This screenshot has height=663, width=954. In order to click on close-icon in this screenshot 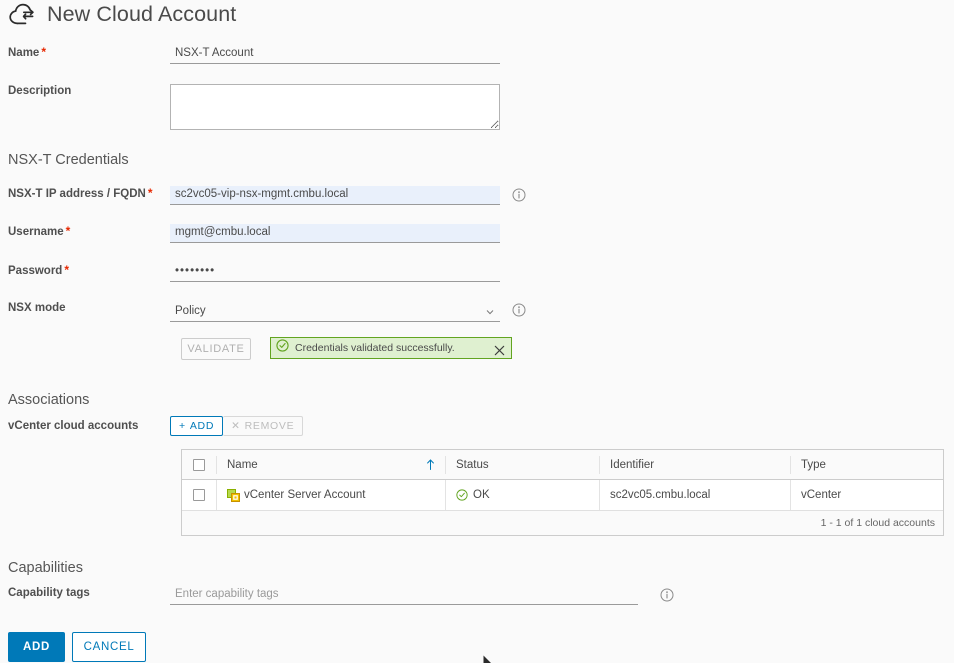, I will do `click(499, 349)`.